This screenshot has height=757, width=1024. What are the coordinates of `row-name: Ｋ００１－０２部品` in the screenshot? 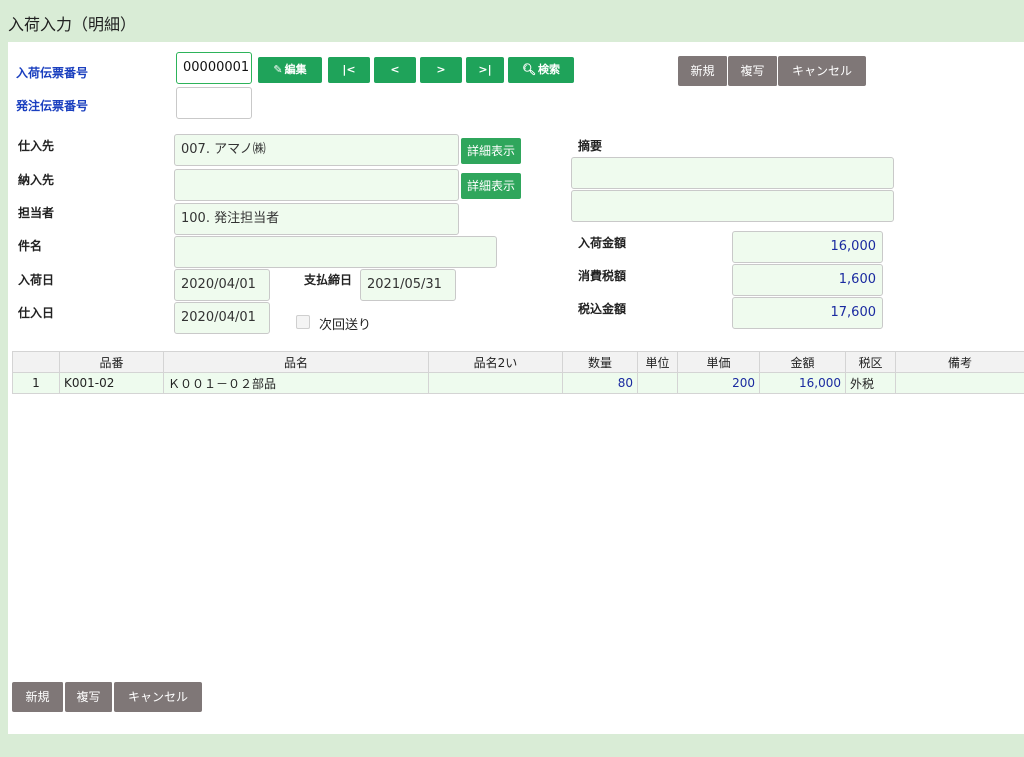 It's located at (296, 383).